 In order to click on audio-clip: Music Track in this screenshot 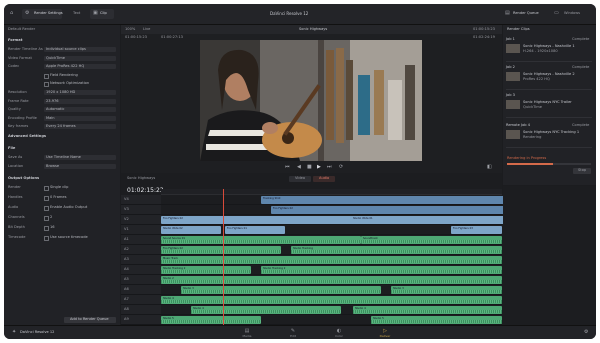, I will do `click(331, 259)`.